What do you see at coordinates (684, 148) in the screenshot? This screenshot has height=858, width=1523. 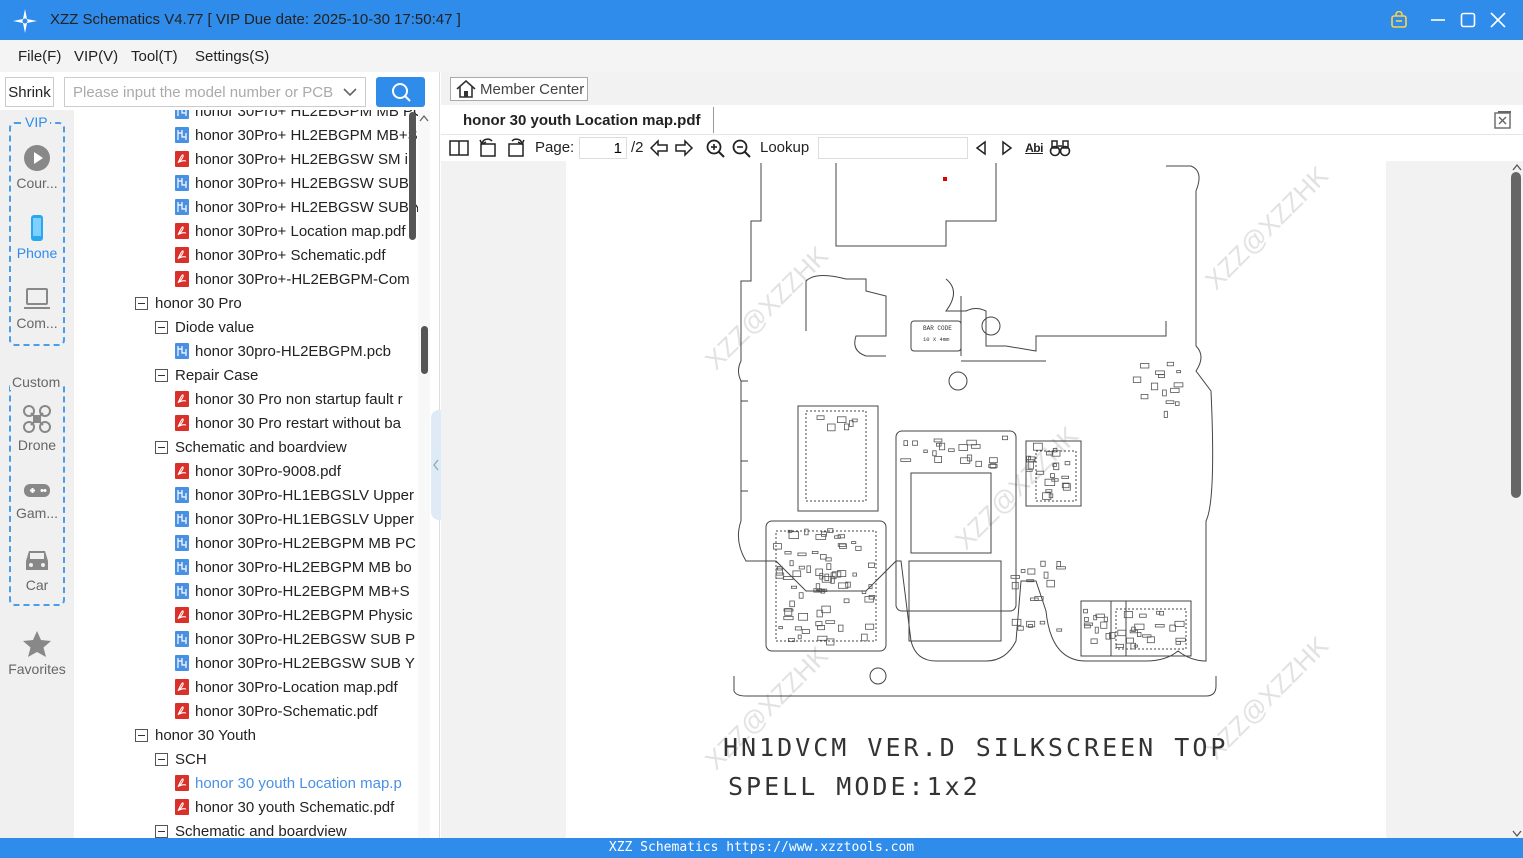 I see `next-page-button` at bounding box center [684, 148].